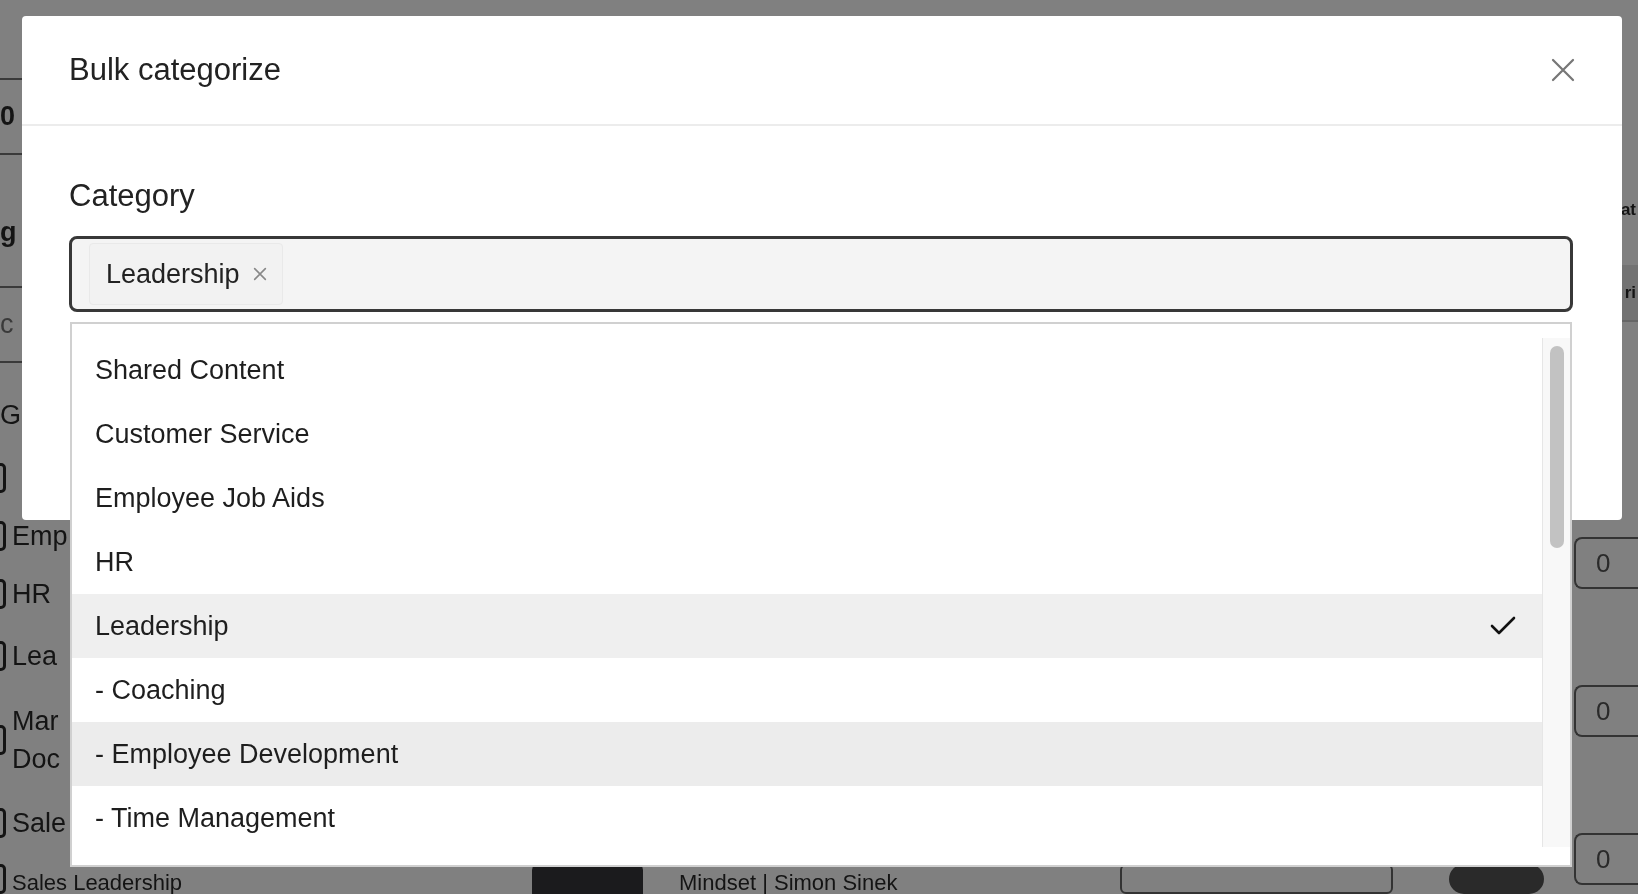  I want to click on scrollbar-thumb, so click(1556, 447).